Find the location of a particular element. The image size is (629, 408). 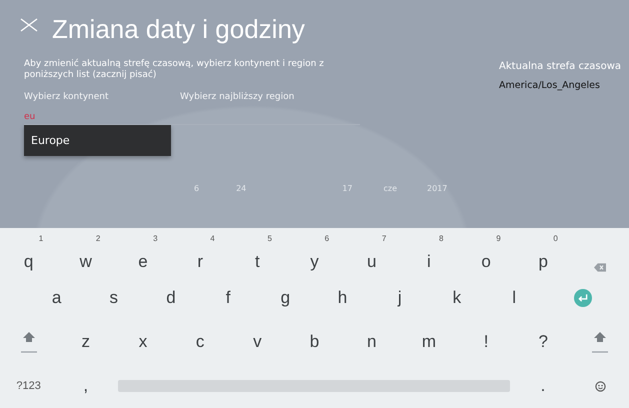

close-icon is located at coordinates (29, 25).